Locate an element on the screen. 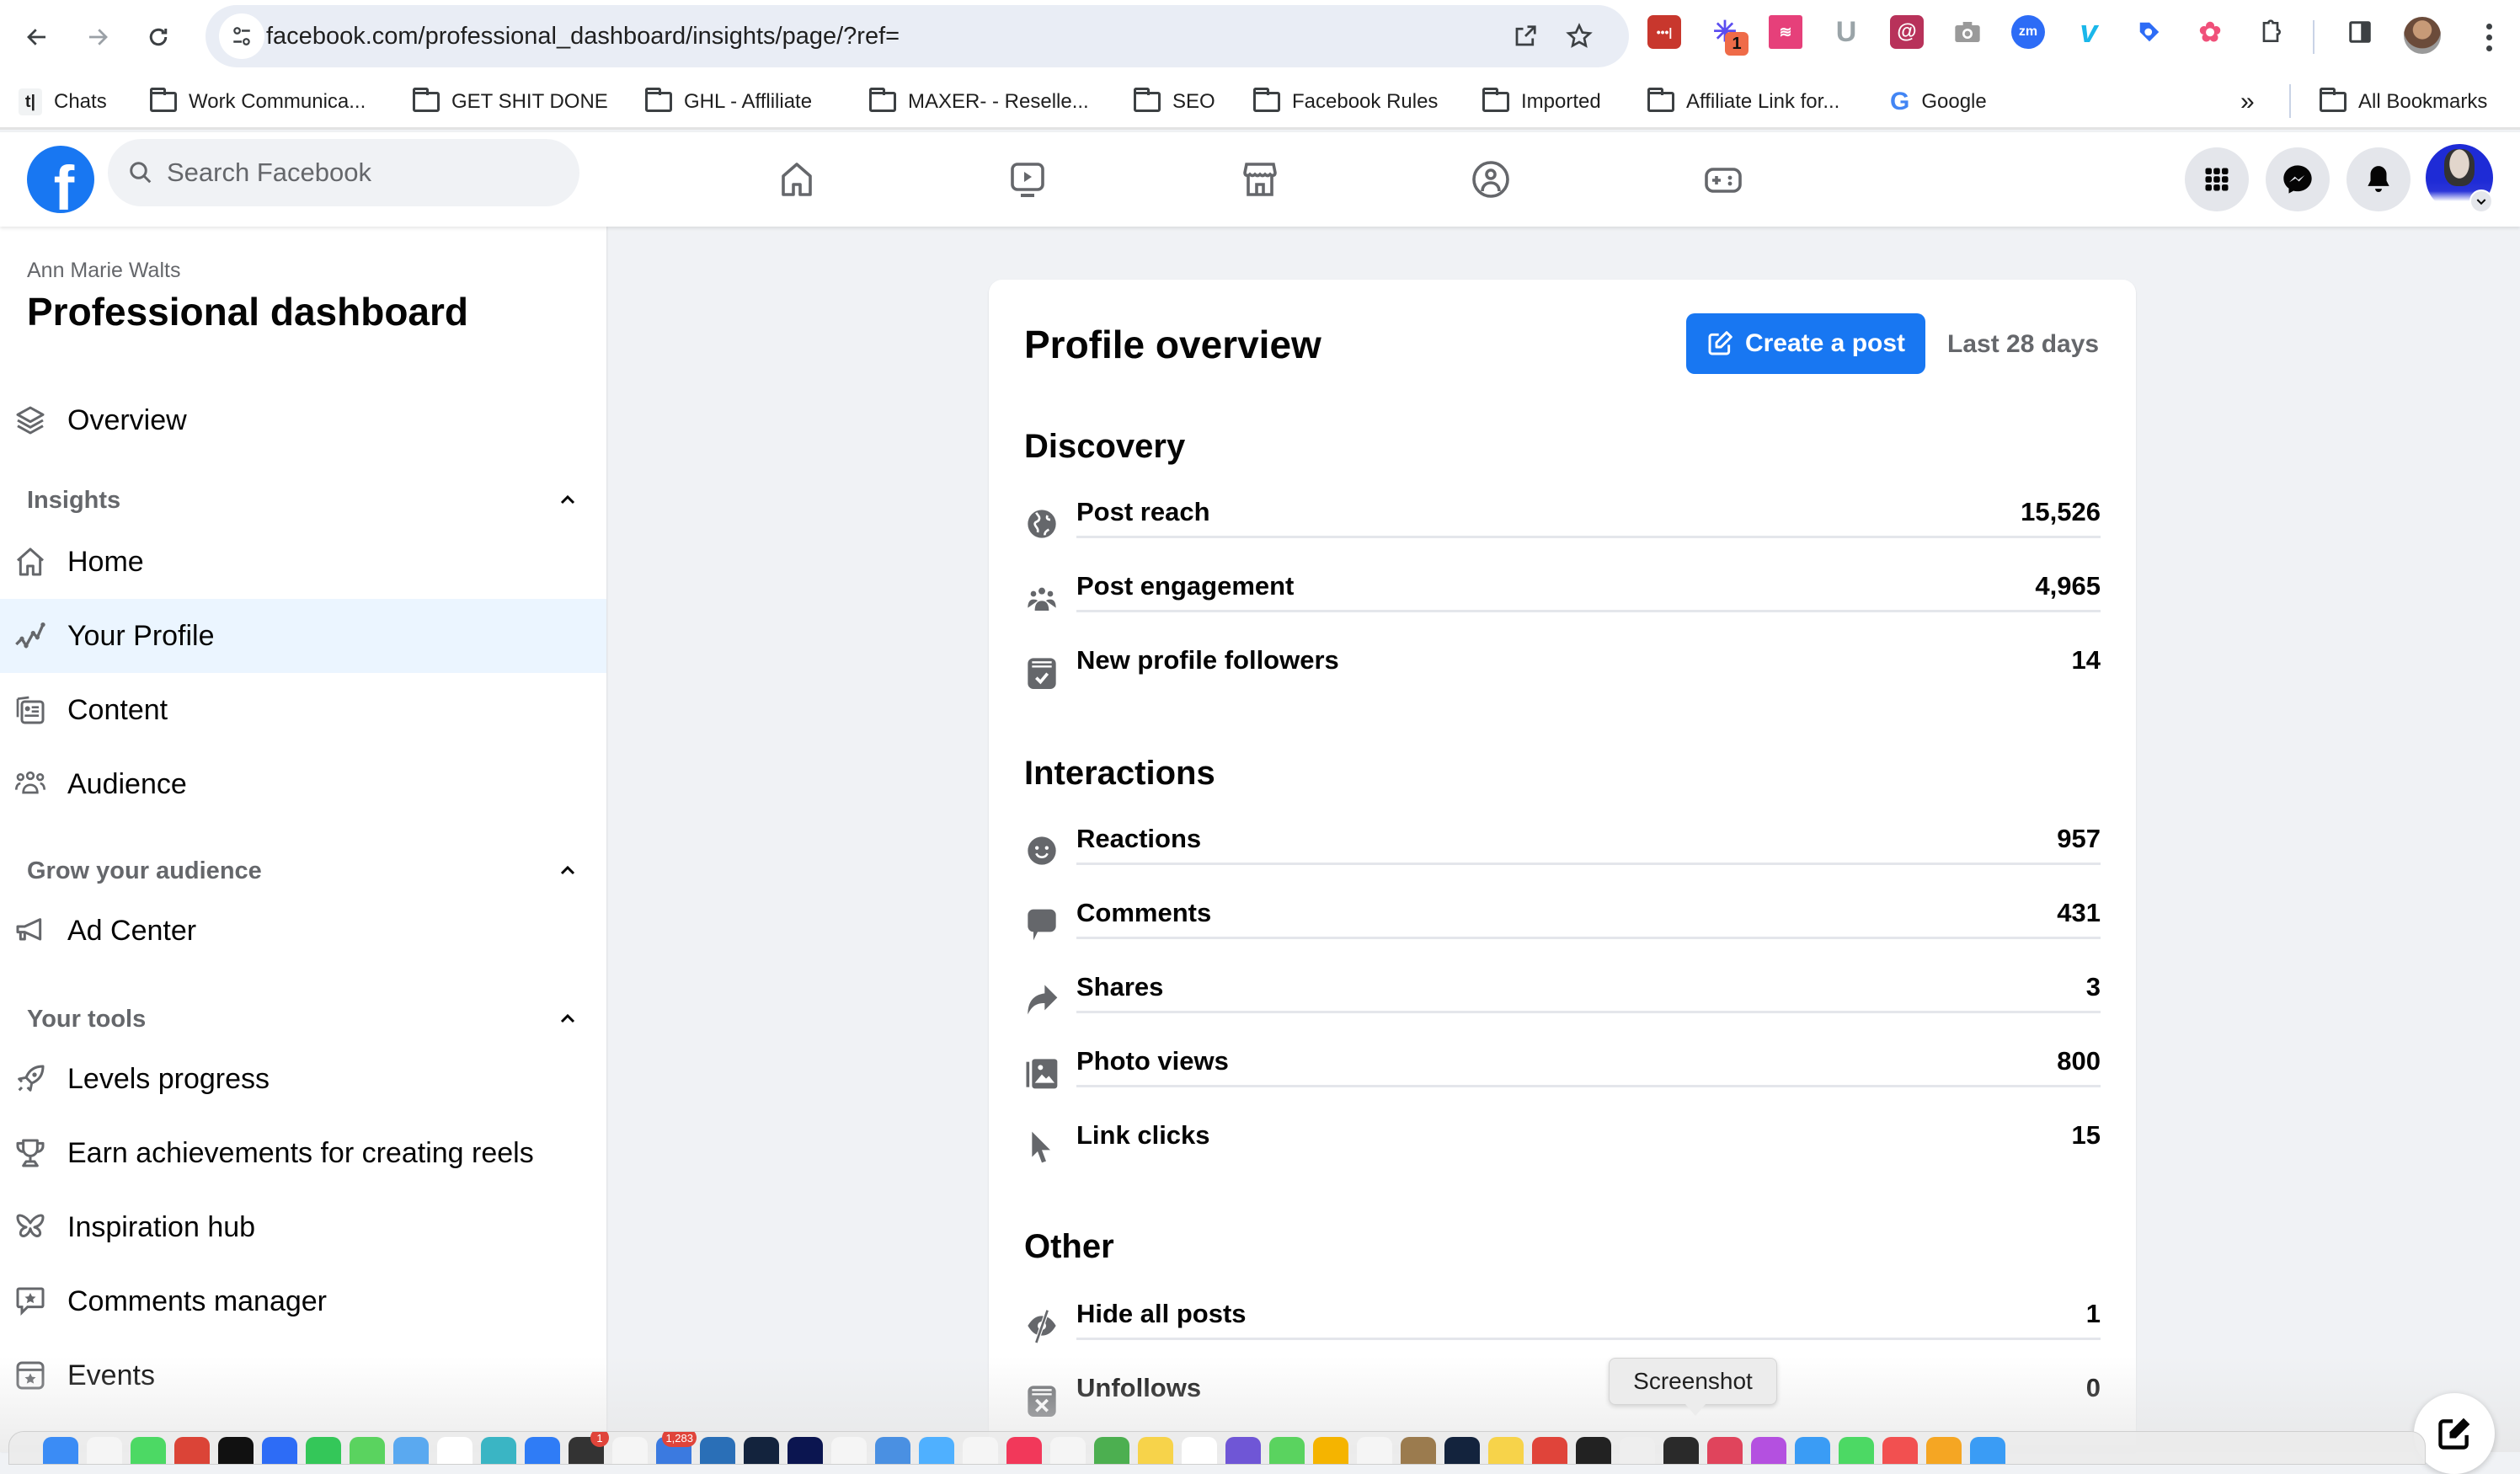  metric-row: Photo views 800 is located at coordinates (1562, 1078).